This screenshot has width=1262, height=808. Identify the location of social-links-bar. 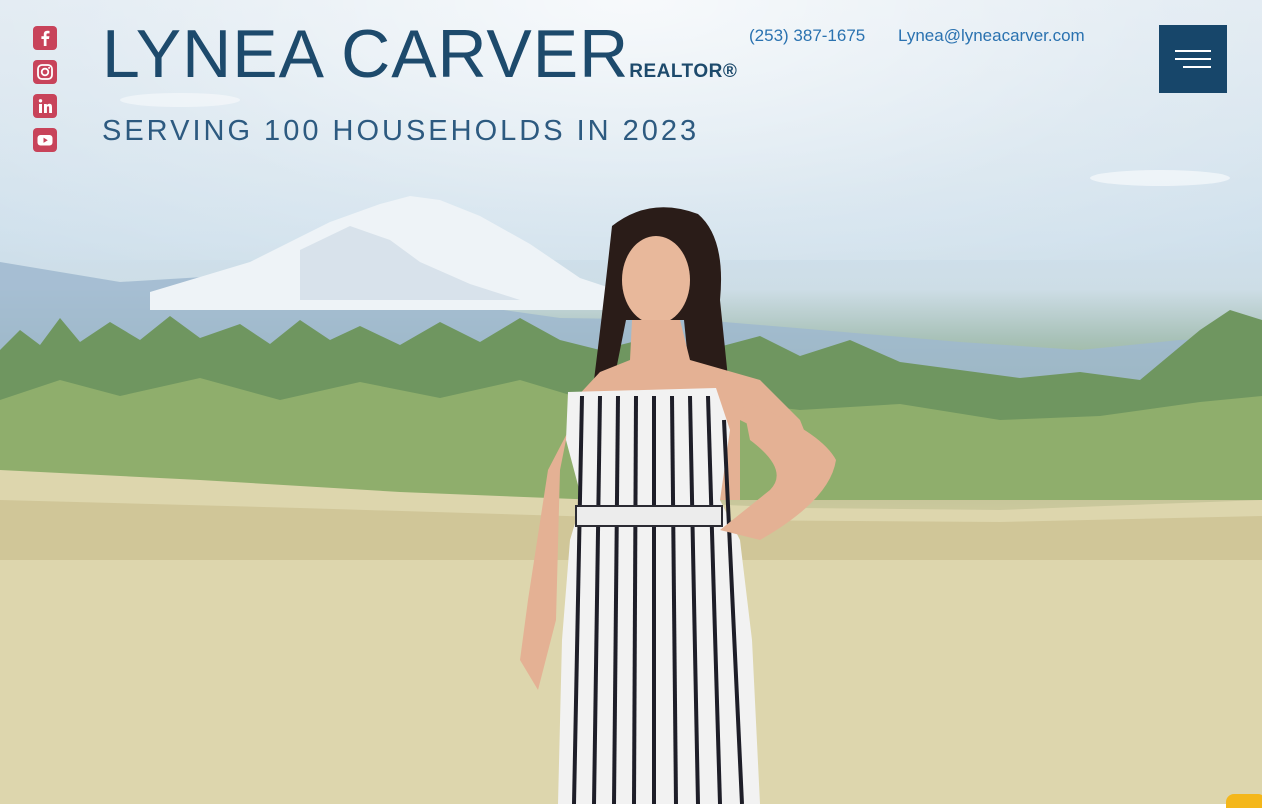
(45, 89).